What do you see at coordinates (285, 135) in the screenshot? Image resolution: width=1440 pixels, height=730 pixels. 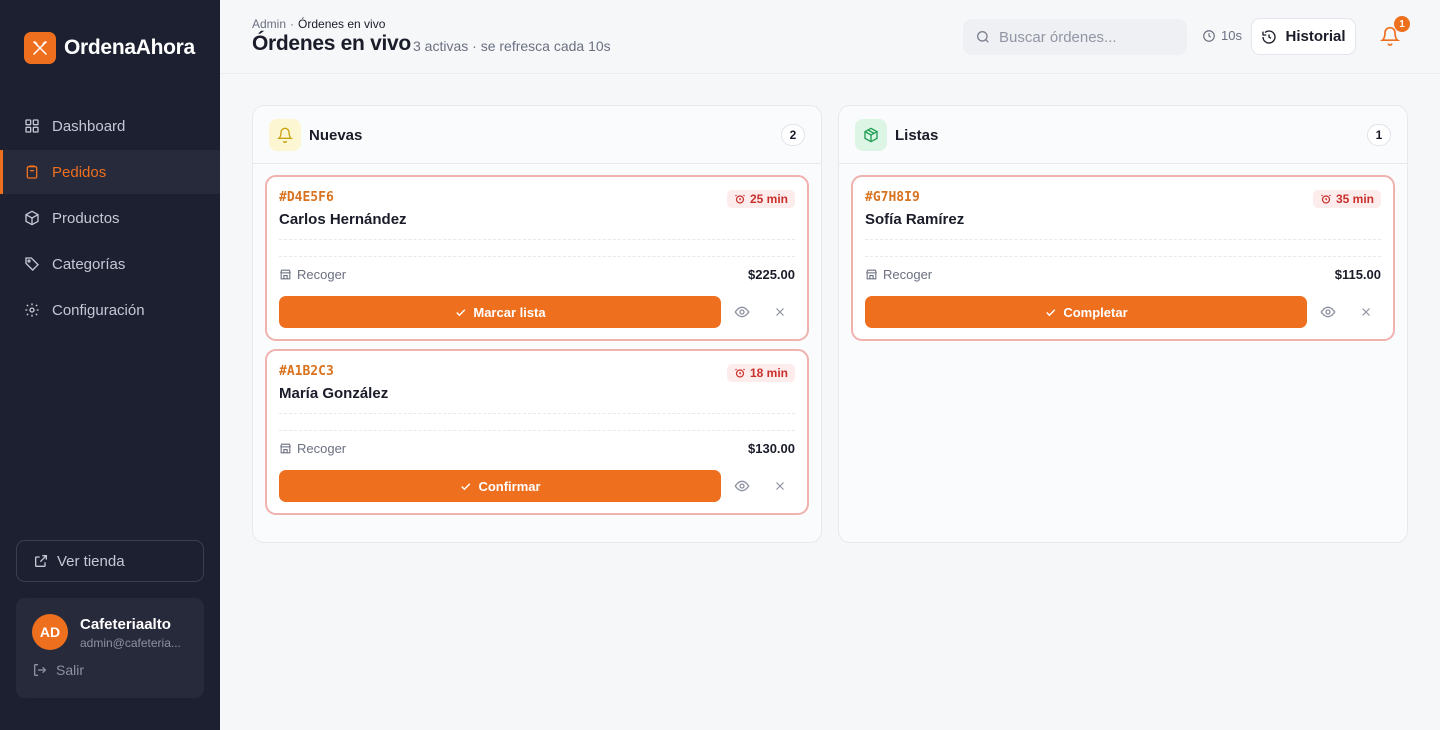 I see `bell-icon` at bounding box center [285, 135].